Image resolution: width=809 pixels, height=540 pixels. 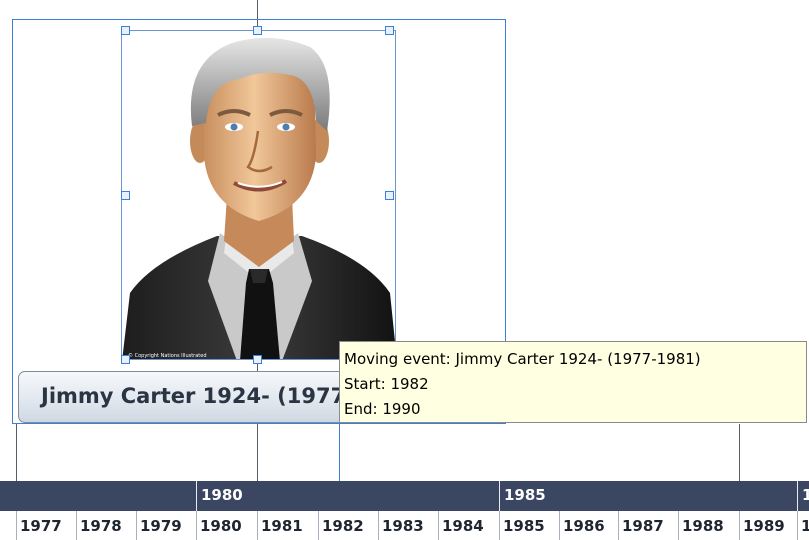 What do you see at coordinates (461, 525) in the screenshot?
I see `year-cell: 1984` at bounding box center [461, 525].